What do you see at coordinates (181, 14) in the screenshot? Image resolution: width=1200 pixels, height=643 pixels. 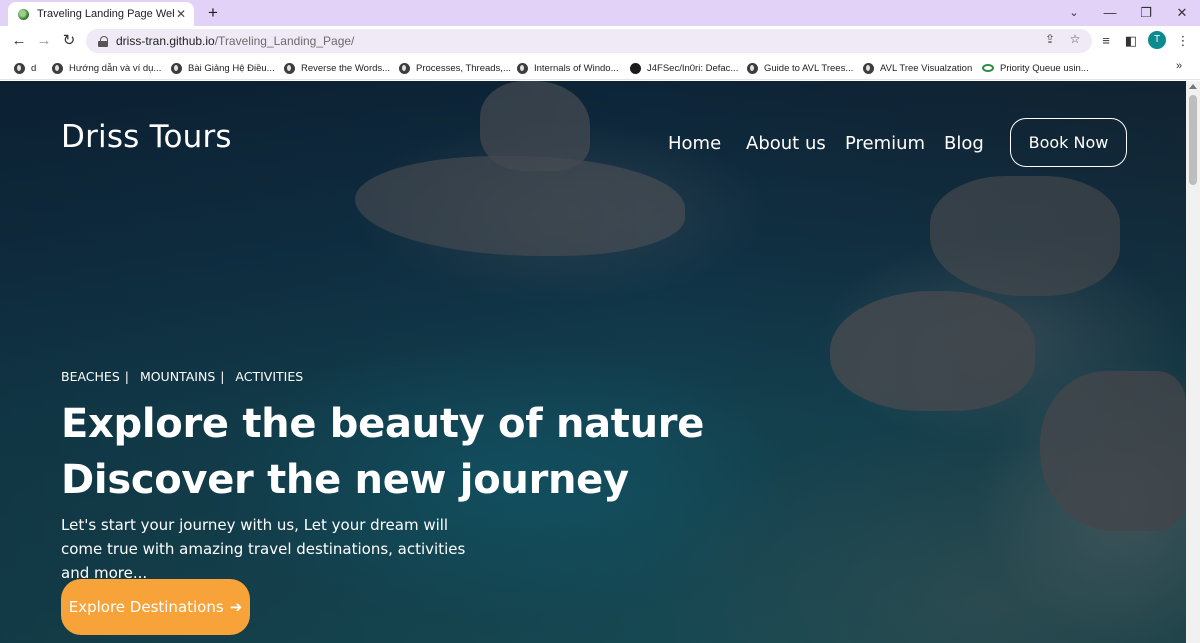 I see `tab-close-icon: ✕` at bounding box center [181, 14].